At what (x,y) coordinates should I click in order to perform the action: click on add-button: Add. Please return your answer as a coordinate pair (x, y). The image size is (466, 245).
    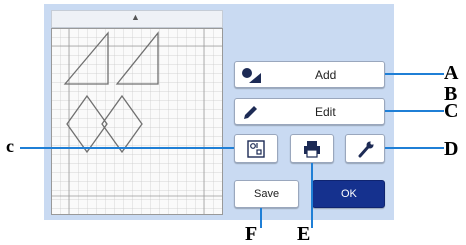
    Looking at the image, I should click on (309, 74).